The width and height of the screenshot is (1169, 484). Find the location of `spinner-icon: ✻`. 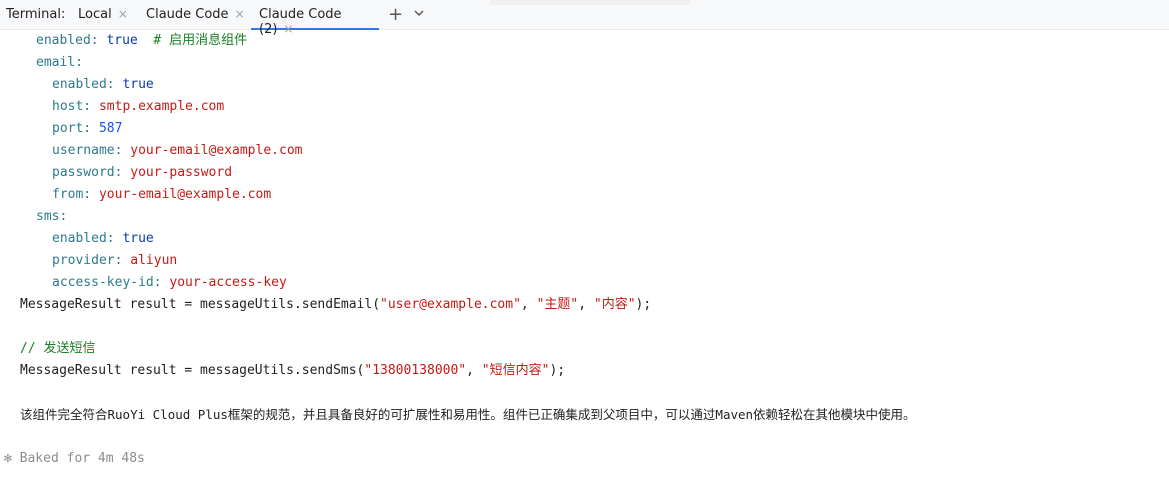

spinner-icon: ✻ is located at coordinates (8, 458).